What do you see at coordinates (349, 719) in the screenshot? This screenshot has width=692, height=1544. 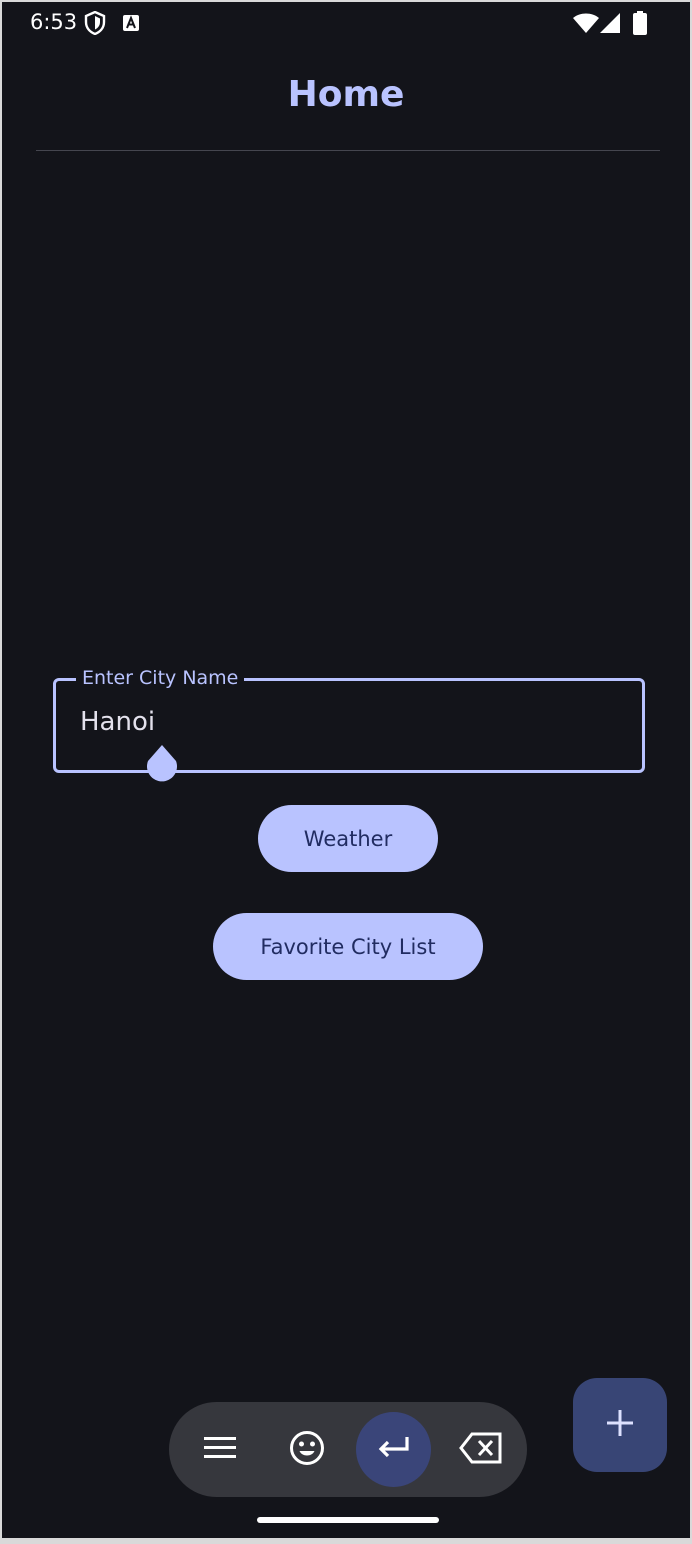 I see `city-name-input: Enter City Name Hanoi` at bounding box center [349, 719].